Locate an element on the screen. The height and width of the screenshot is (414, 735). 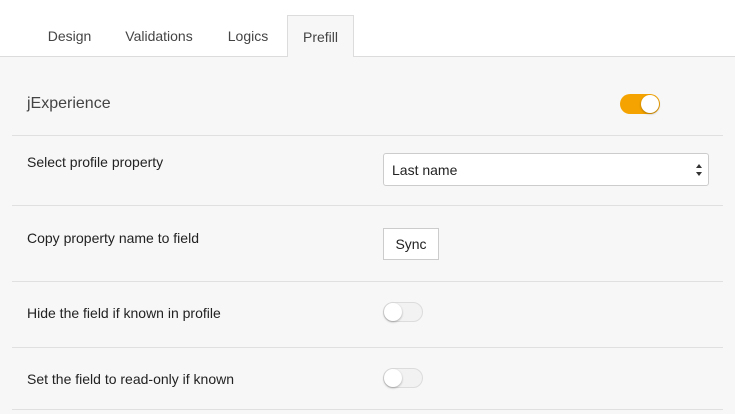
tab-design-label: Design is located at coordinates (69, 36).